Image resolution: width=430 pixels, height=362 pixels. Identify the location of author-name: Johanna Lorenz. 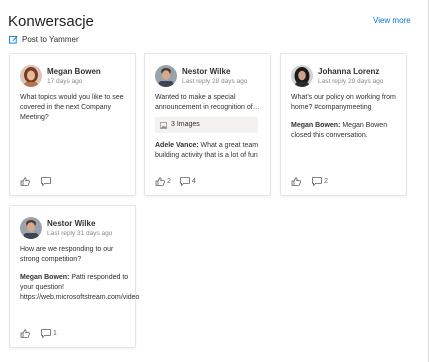
(350, 72).